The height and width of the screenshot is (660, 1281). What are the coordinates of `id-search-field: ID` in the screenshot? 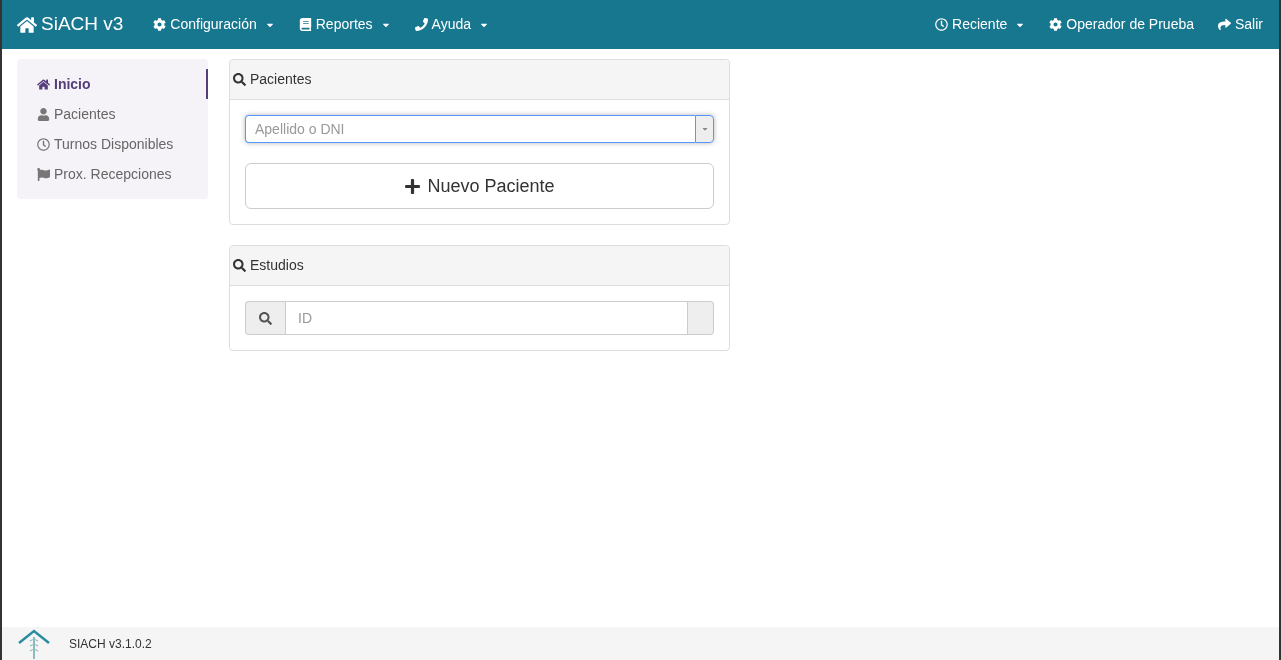 It's located at (486, 318).